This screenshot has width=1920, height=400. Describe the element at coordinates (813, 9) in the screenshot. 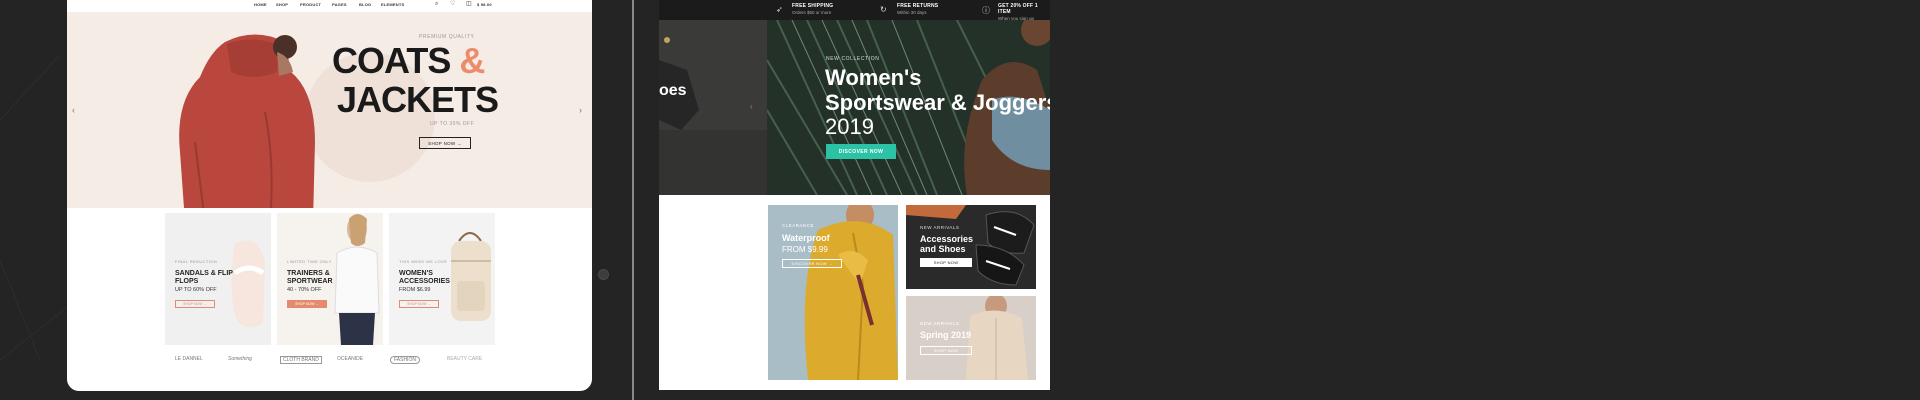

I see `feature-free-shipping: FREE SHIPPING Orders $50 or more` at that location.